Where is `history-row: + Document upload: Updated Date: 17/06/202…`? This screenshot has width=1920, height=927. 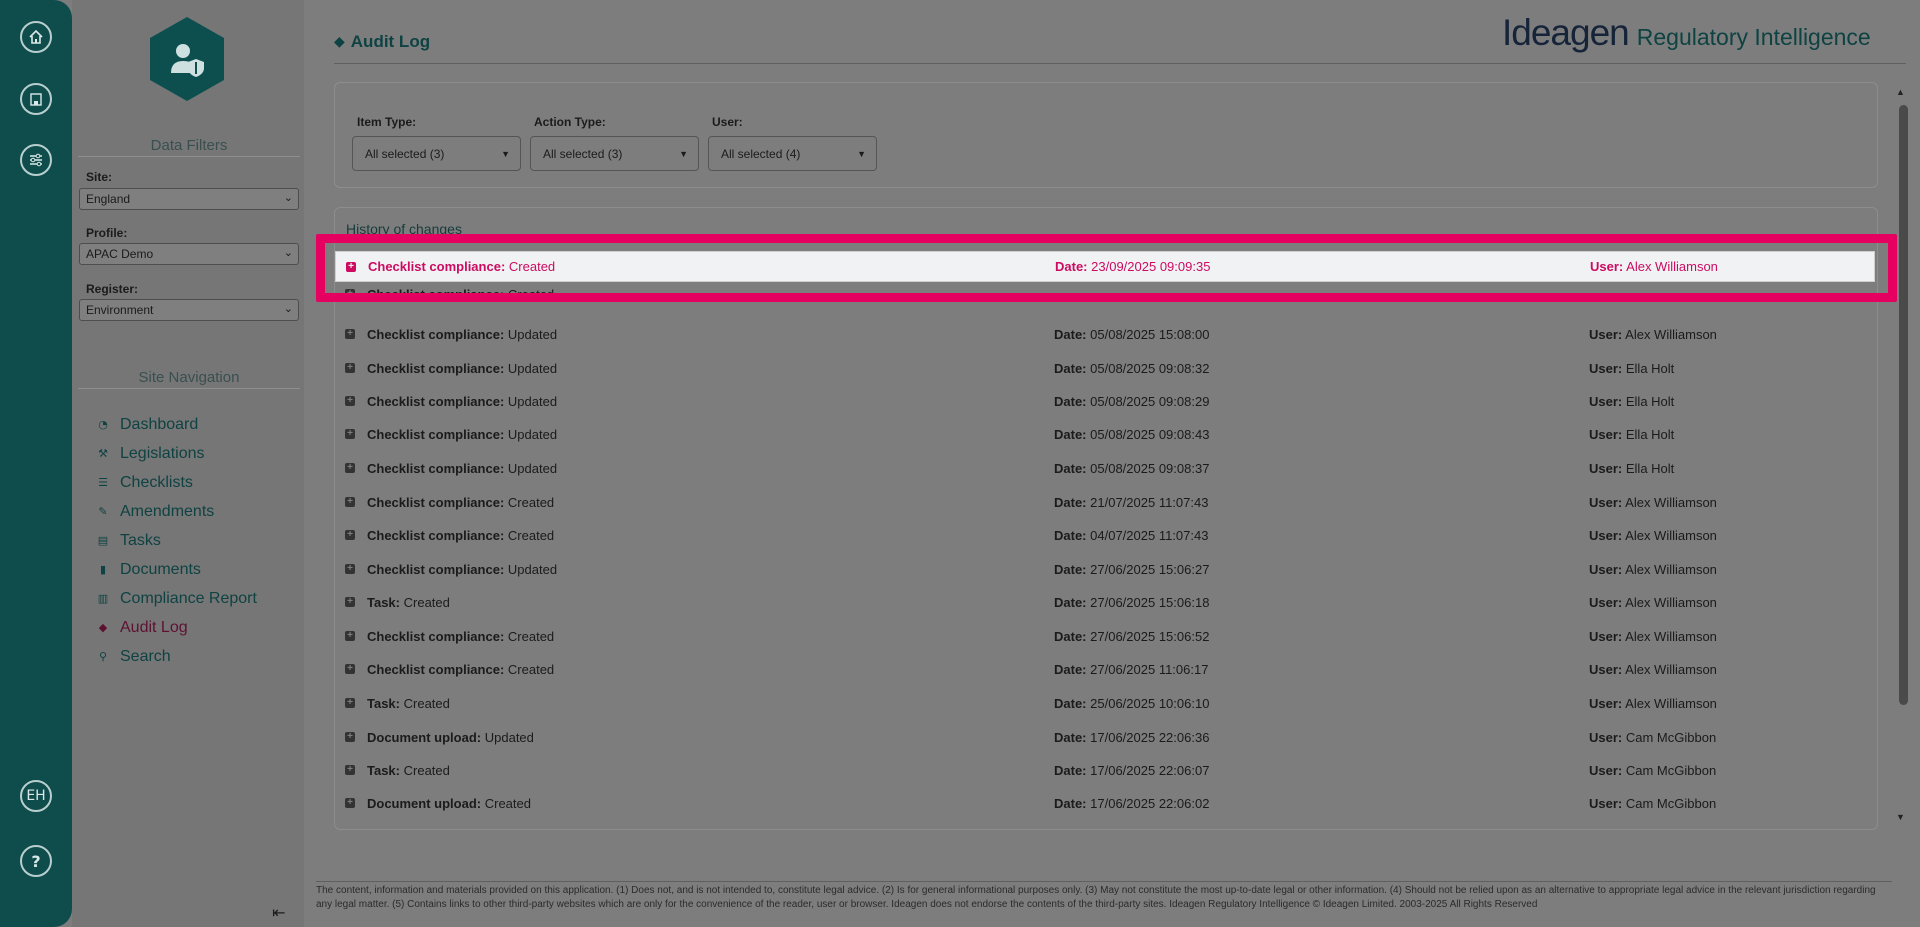
history-row: + Document upload: Updated Date: 17/06/202… is located at coordinates (1105, 737).